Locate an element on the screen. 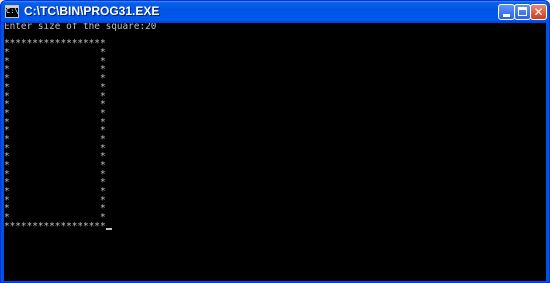 The image size is (550, 283). square-bottom-edge: ****************** is located at coordinates (55, 226).